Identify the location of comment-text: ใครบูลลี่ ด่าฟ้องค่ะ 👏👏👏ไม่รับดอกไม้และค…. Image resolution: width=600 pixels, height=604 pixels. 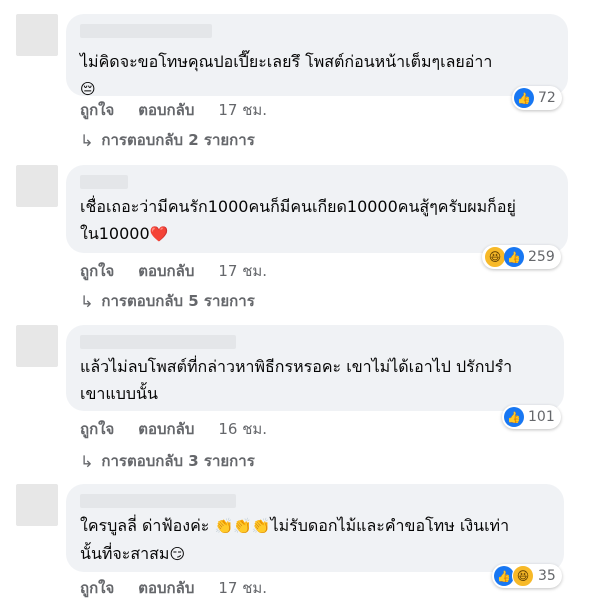
(295, 539).